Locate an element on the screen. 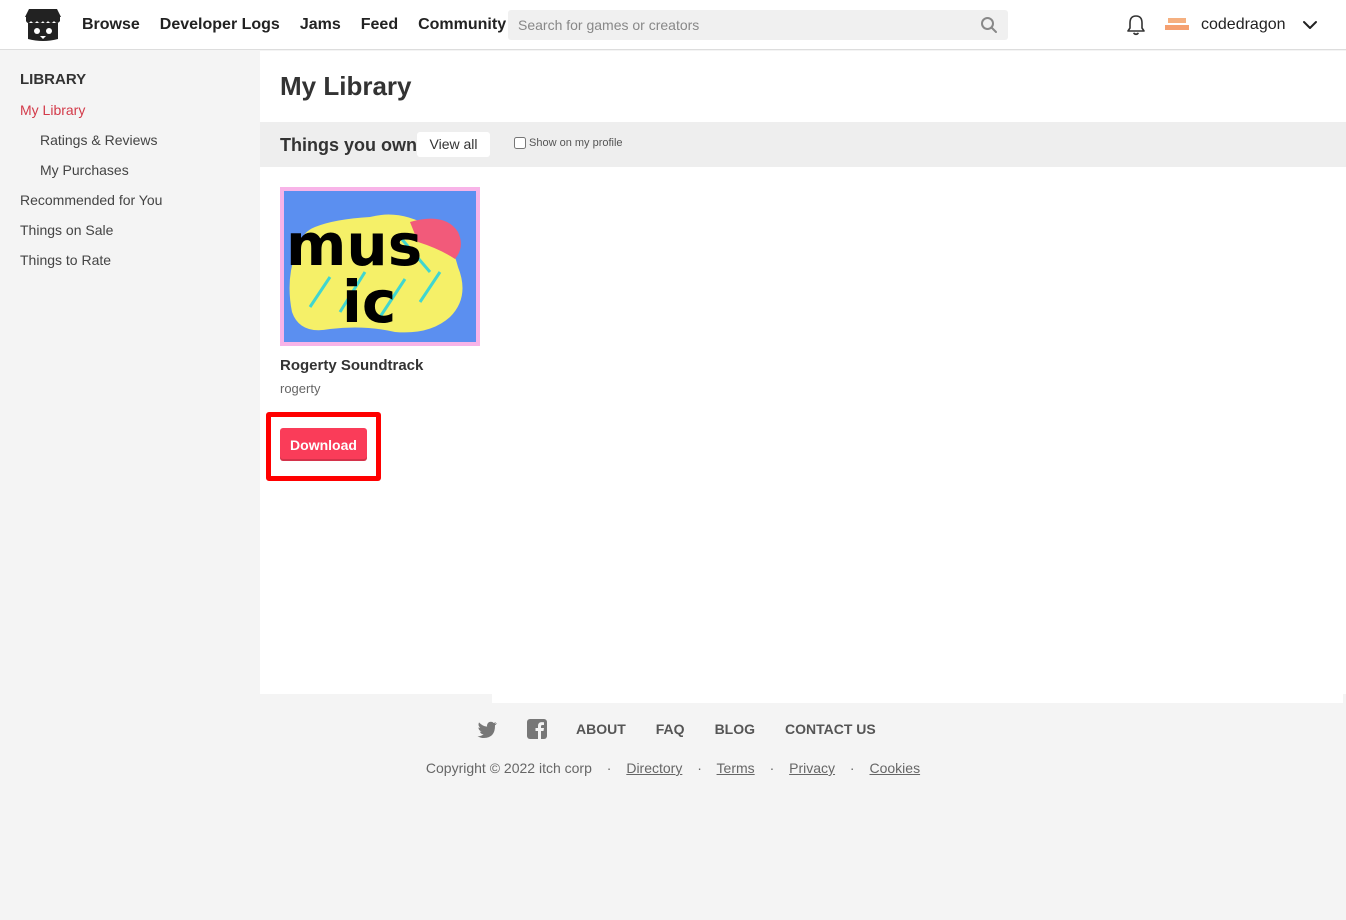 This screenshot has width=1346, height=920. search-input is located at coordinates (758, 25).